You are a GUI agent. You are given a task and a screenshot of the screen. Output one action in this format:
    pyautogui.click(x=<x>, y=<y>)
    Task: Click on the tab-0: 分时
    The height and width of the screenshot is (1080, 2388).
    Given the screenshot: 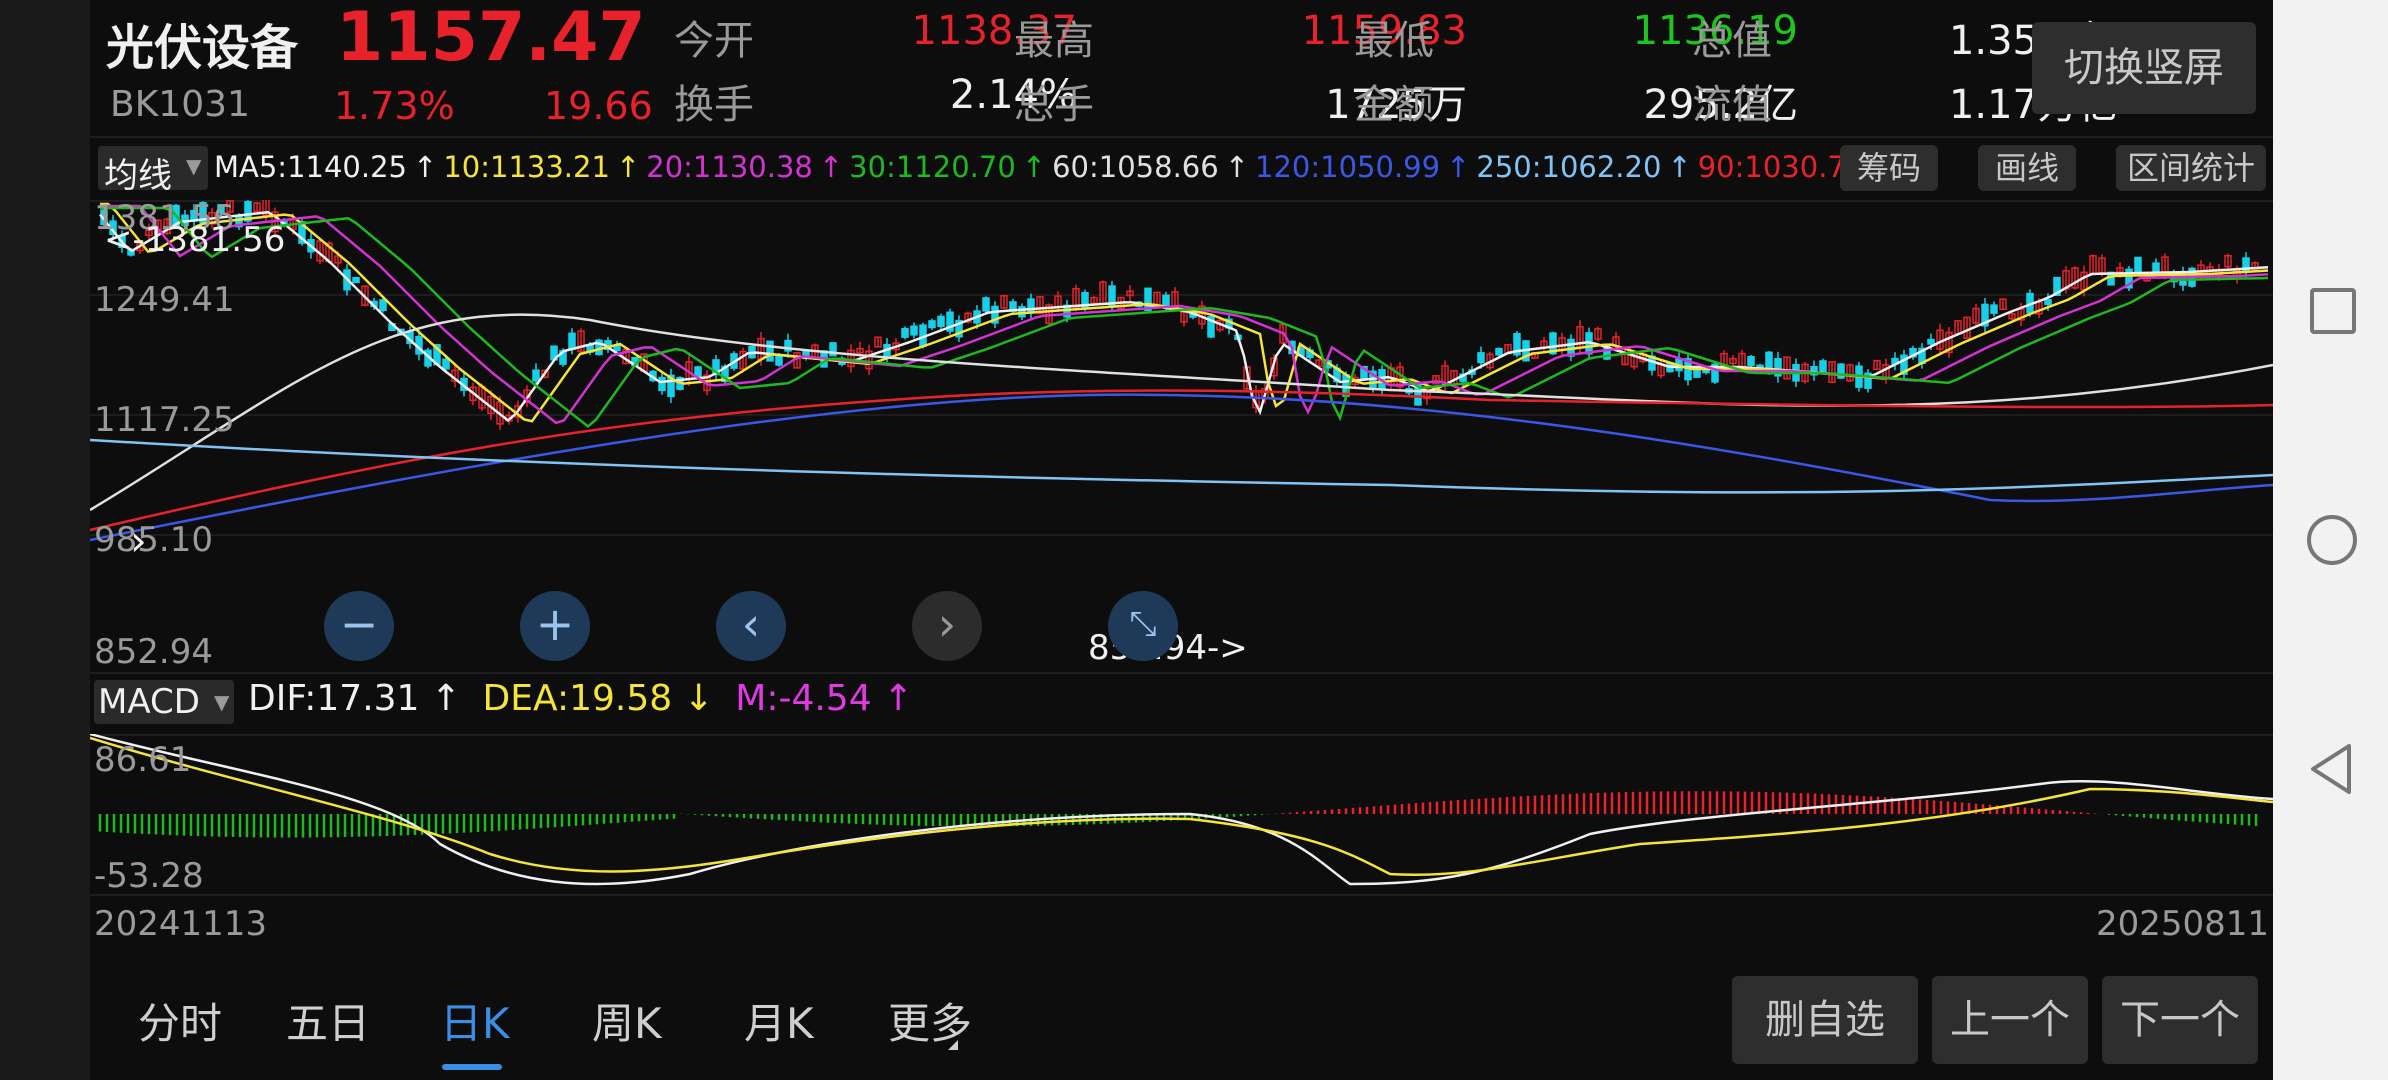 What is the action you would take?
    pyautogui.click(x=180, y=1020)
    